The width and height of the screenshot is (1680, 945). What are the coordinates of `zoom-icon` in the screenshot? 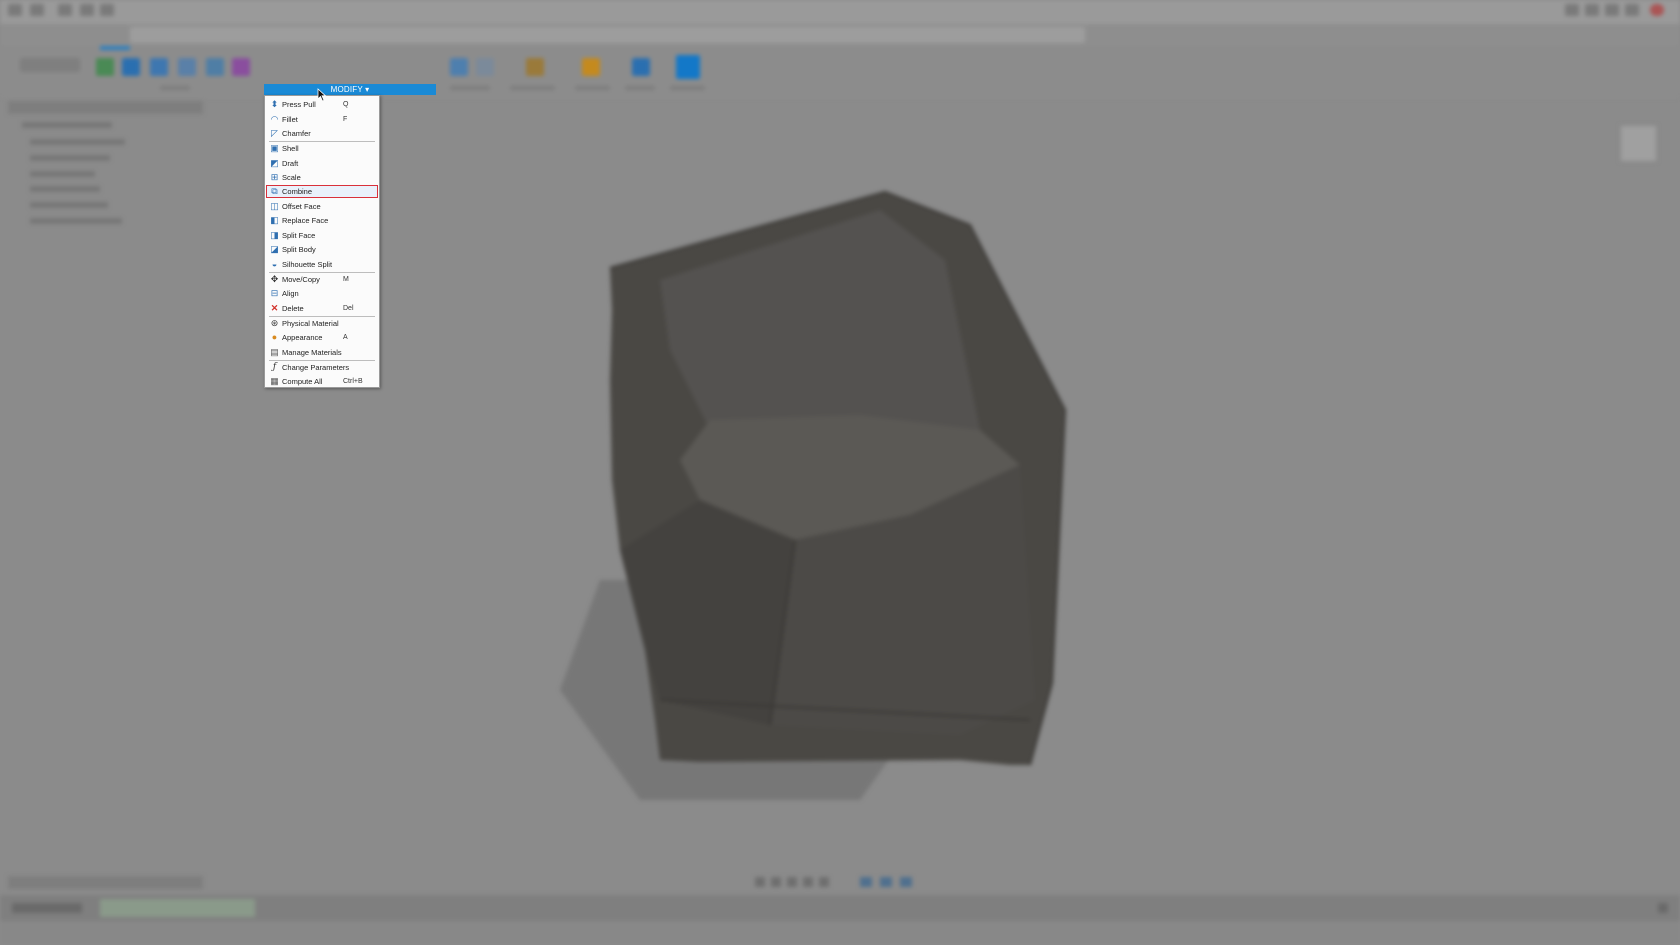 It's located at (808, 882).